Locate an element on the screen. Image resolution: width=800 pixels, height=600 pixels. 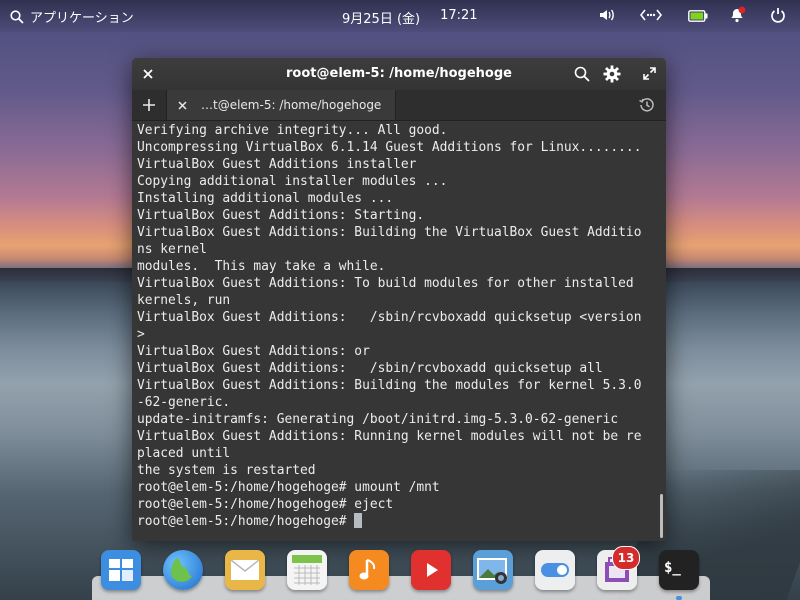
search-icon is located at coordinates (17, 16).